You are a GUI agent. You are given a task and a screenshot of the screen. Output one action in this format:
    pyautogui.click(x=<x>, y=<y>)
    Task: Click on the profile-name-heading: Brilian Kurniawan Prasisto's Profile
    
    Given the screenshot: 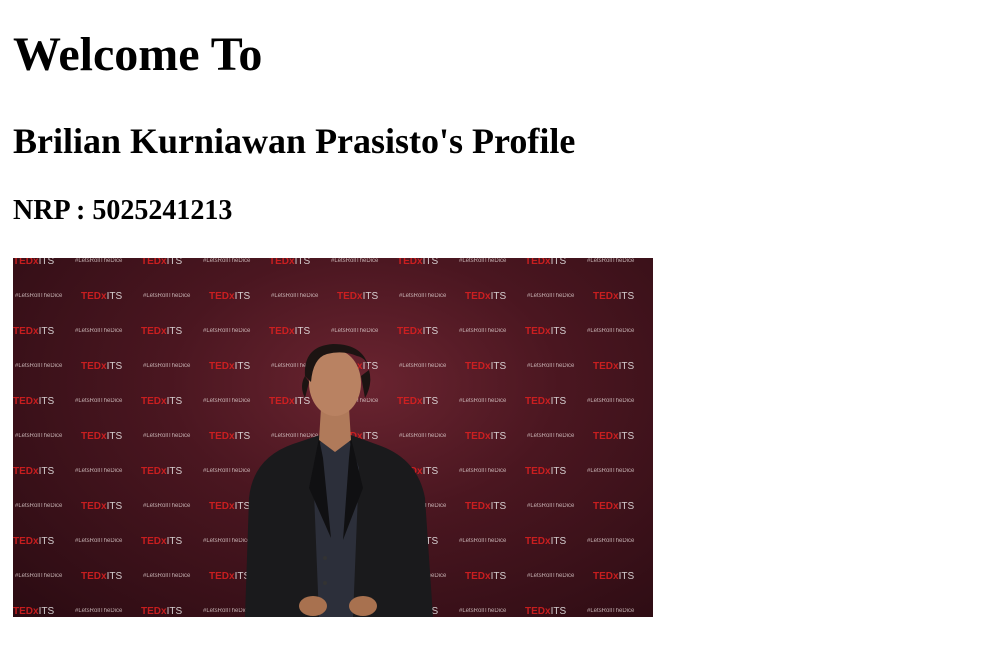 What is the action you would take?
    pyautogui.click(x=294, y=141)
    